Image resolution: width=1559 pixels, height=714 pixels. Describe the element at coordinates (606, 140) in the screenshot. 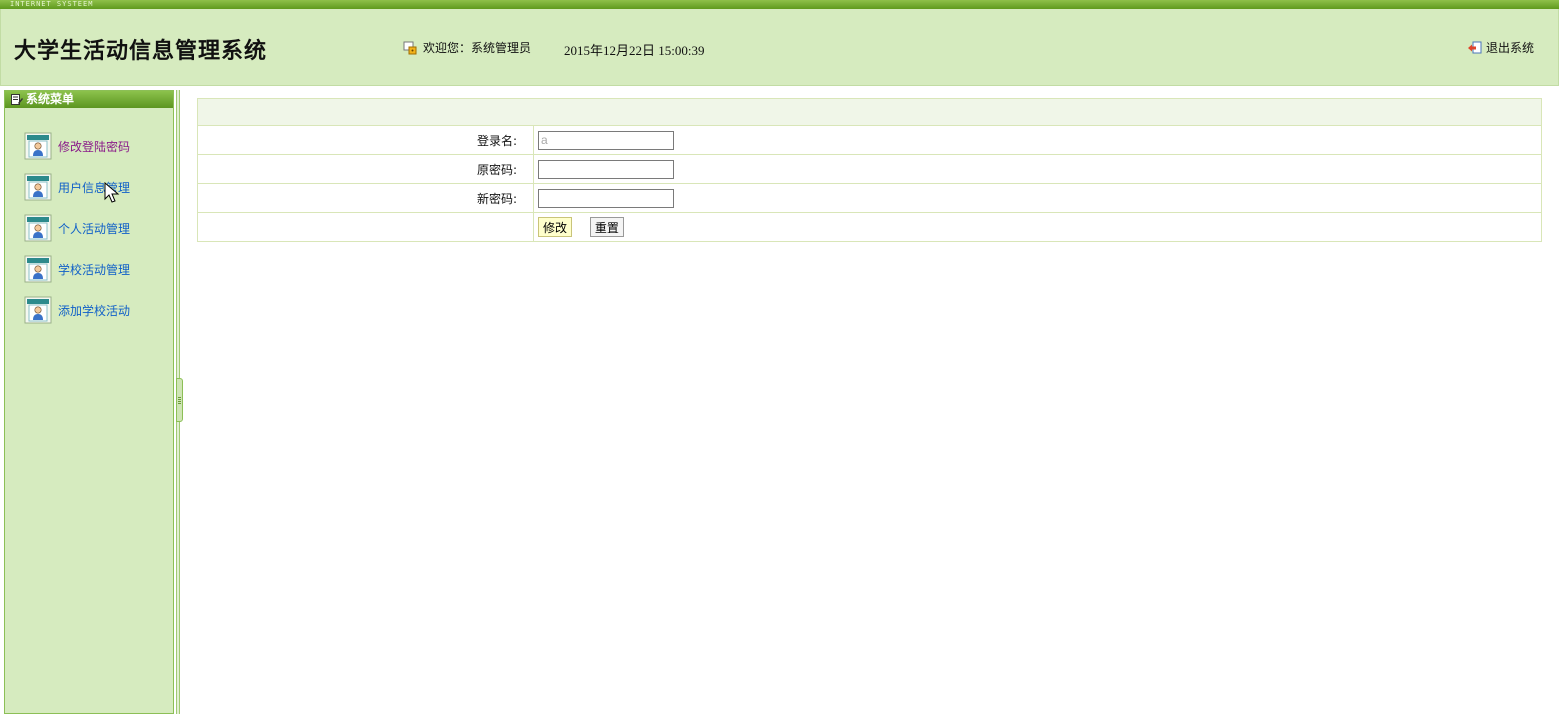

I see `login-name-input` at that location.